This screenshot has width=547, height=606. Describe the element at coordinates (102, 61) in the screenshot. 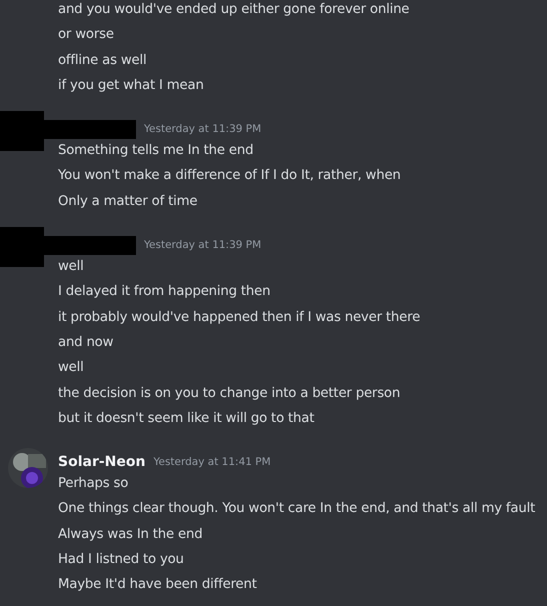

I see `message-text: offline as well` at that location.